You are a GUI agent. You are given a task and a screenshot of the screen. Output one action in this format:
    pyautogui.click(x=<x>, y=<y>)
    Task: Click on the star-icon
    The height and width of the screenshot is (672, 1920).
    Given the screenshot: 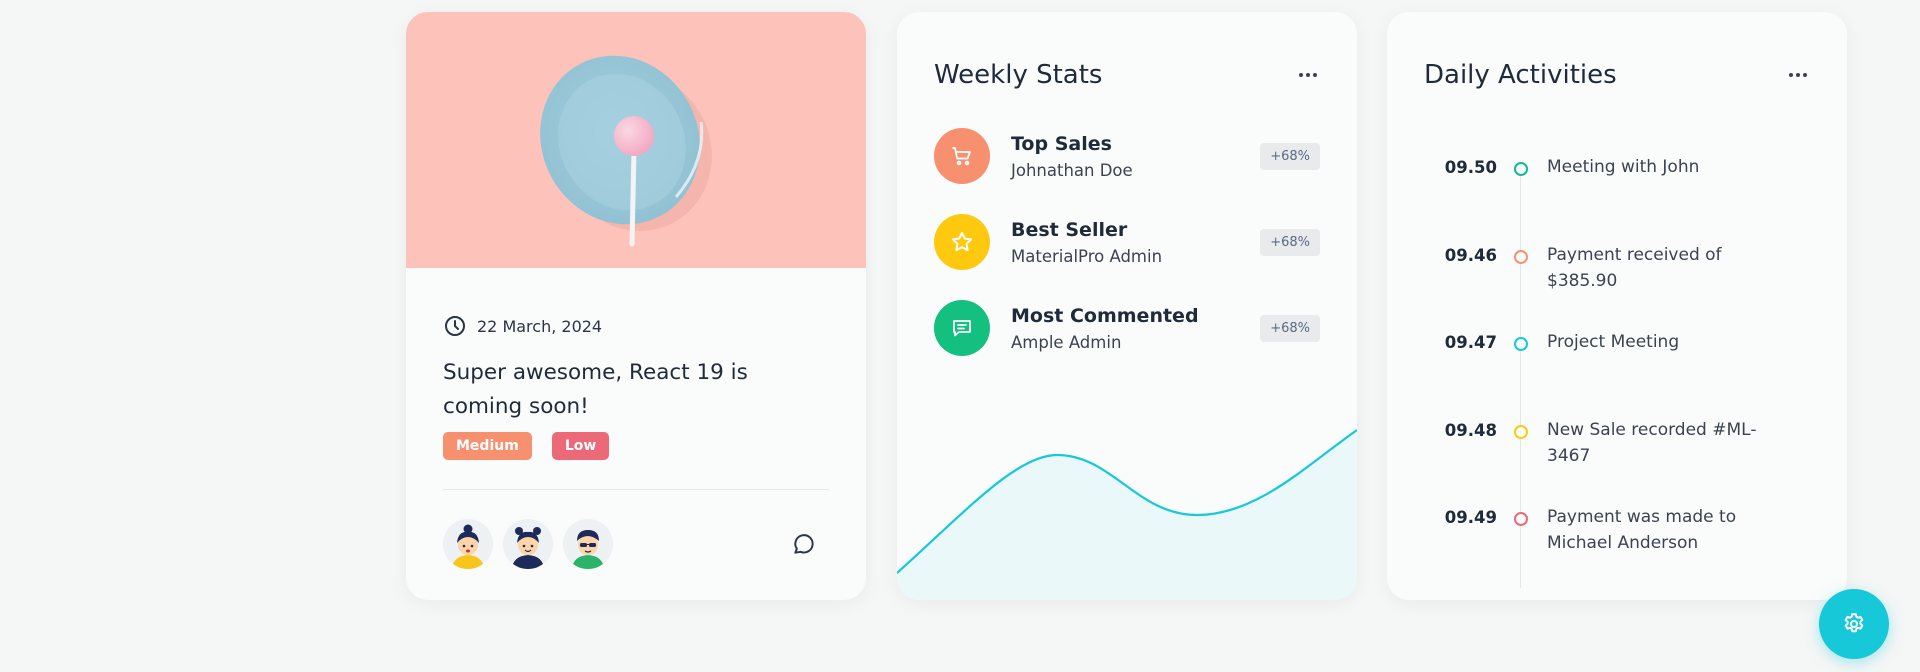 What is the action you would take?
    pyautogui.click(x=962, y=242)
    